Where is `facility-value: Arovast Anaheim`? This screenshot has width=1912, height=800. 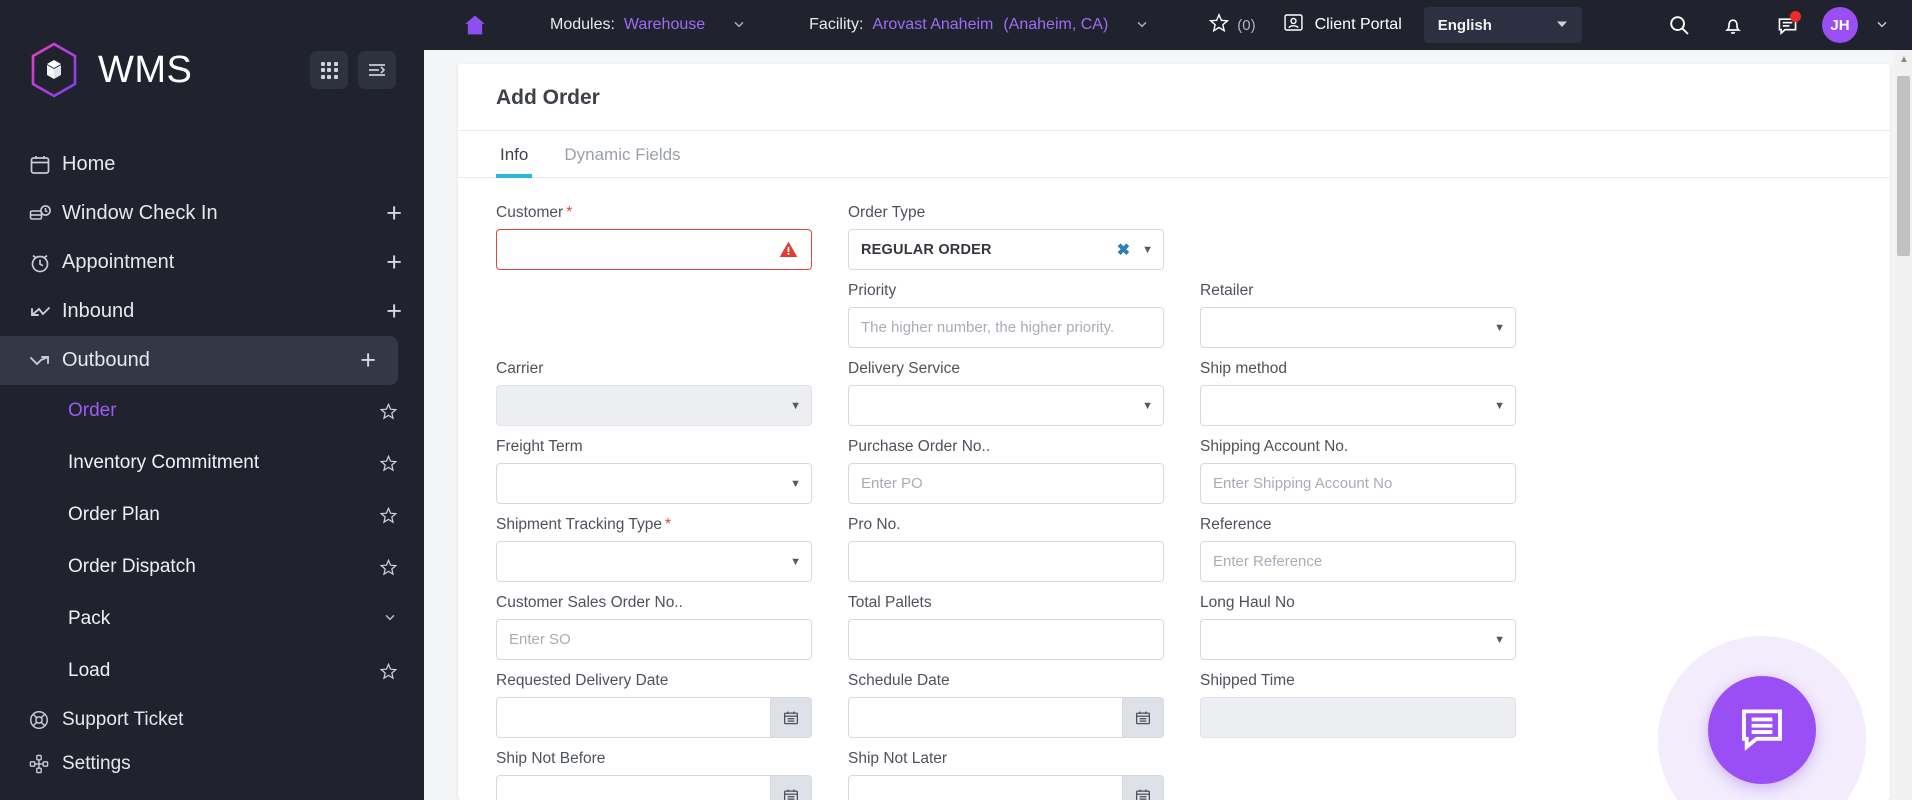 facility-value: Arovast Anaheim is located at coordinates (933, 24).